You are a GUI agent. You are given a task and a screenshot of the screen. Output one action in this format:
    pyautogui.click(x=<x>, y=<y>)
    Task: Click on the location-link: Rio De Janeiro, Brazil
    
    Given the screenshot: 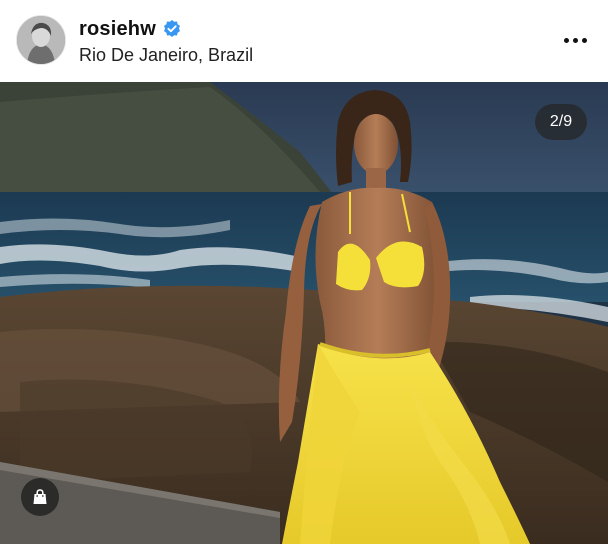 What is the action you would take?
    pyautogui.click(x=166, y=55)
    